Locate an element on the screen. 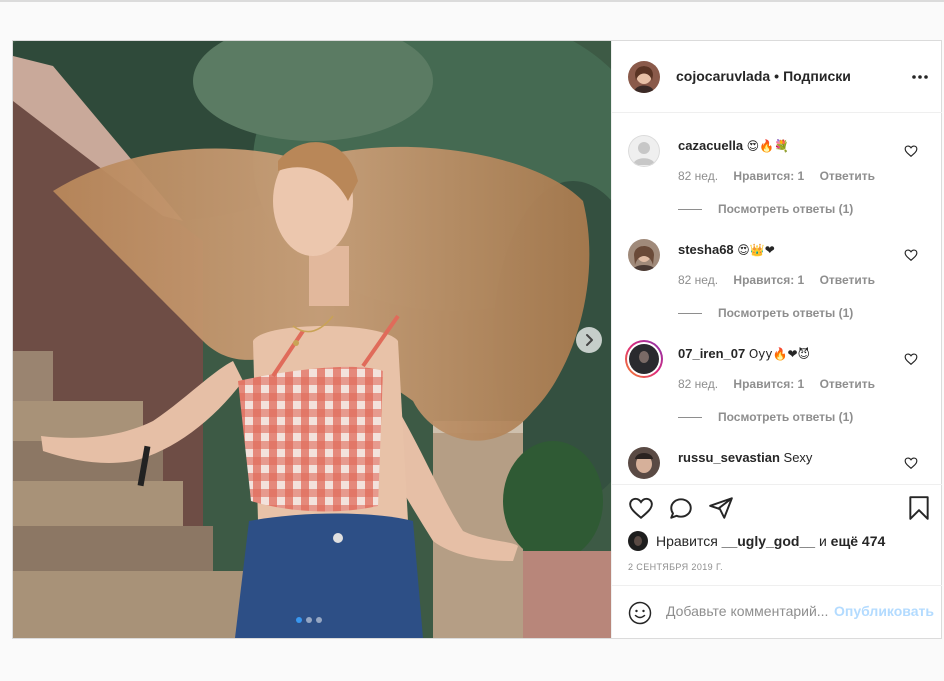 The image size is (944, 681). comment-body: 😍🔥💐 is located at coordinates (768, 146).